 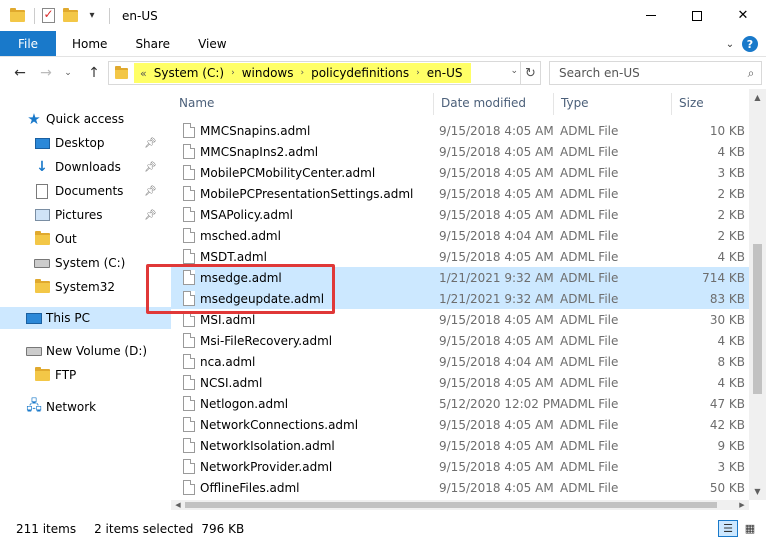 I want to click on tab-home: Home, so click(x=88, y=43).